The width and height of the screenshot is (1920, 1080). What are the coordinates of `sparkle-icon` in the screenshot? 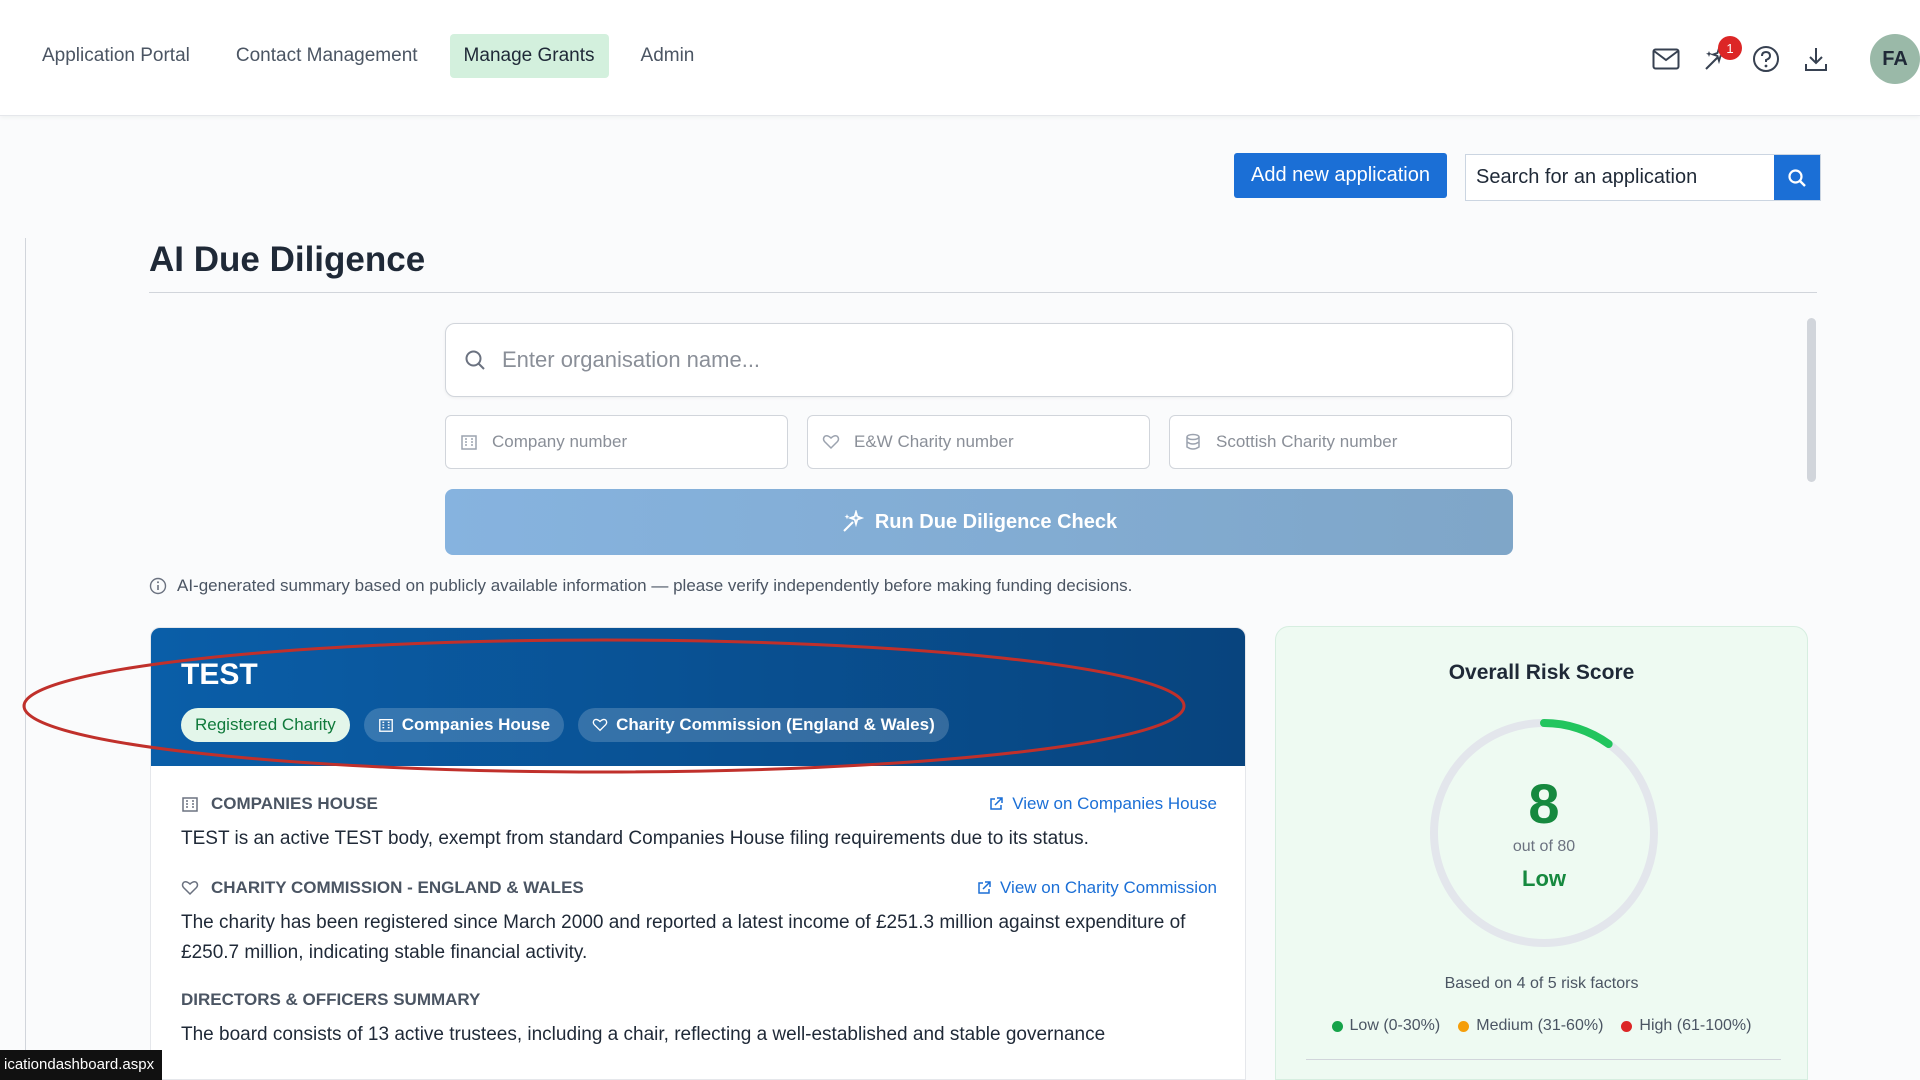 It's located at (854, 521).